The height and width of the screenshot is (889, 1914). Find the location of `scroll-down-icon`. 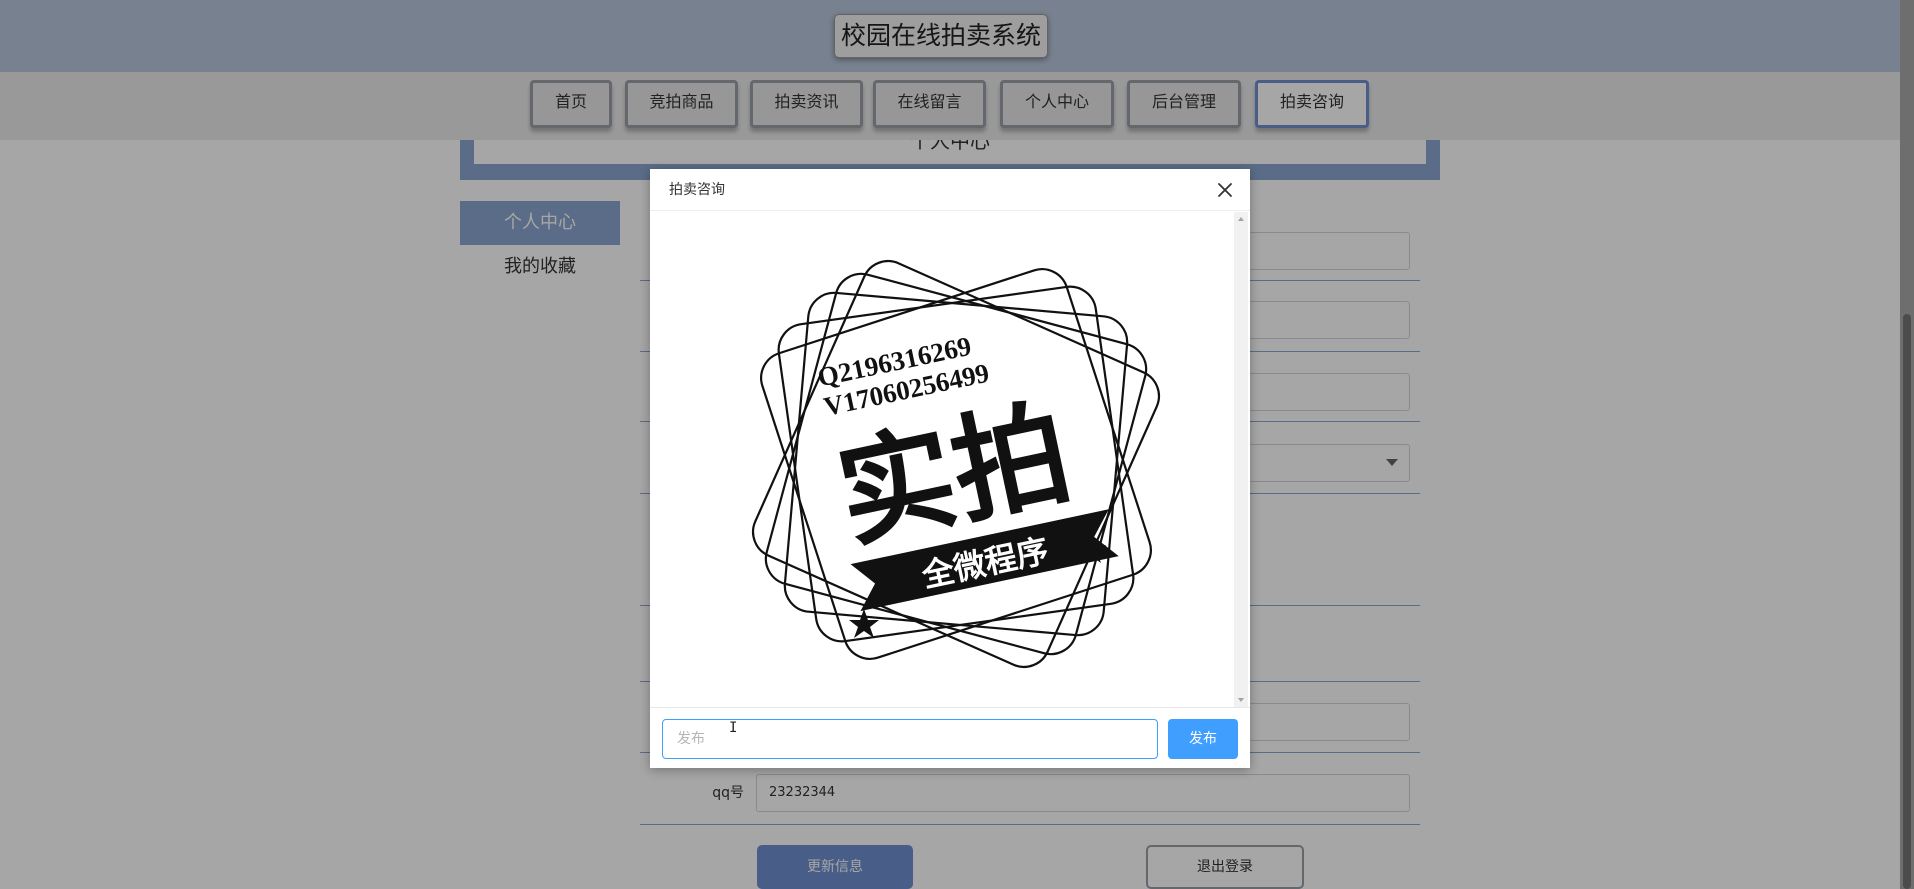

scroll-down-icon is located at coordinates (1241, 700).